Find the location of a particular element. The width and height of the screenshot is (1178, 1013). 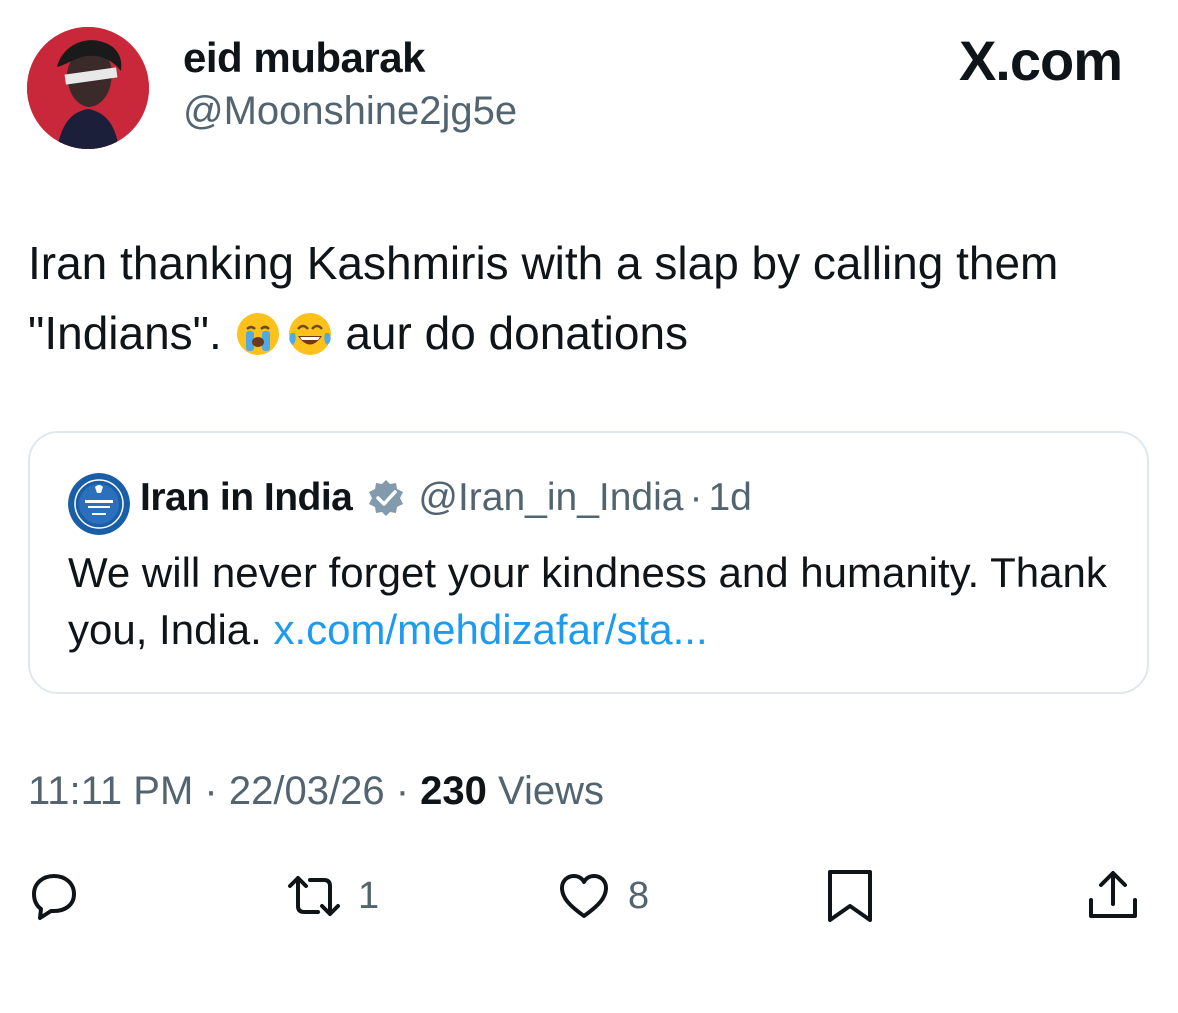

tweet-time: 11:11 PM is located at coordinates (110, 791).